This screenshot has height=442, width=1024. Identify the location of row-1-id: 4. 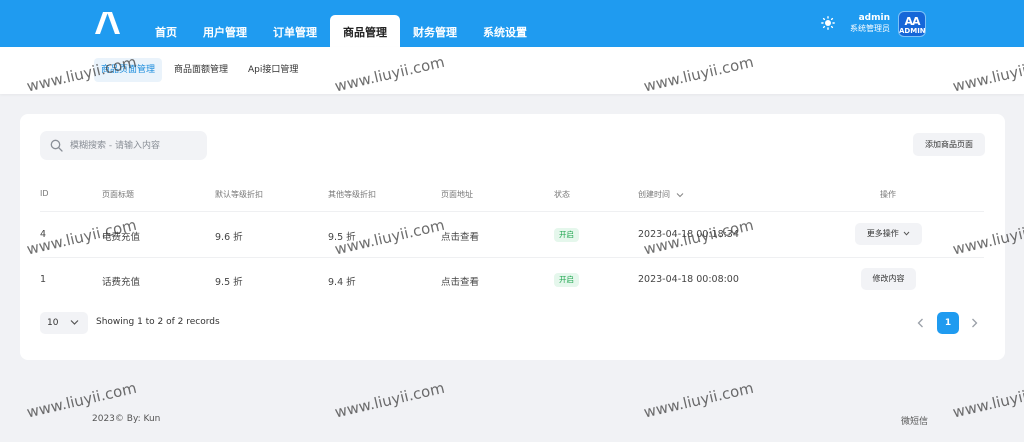
(43, 234).